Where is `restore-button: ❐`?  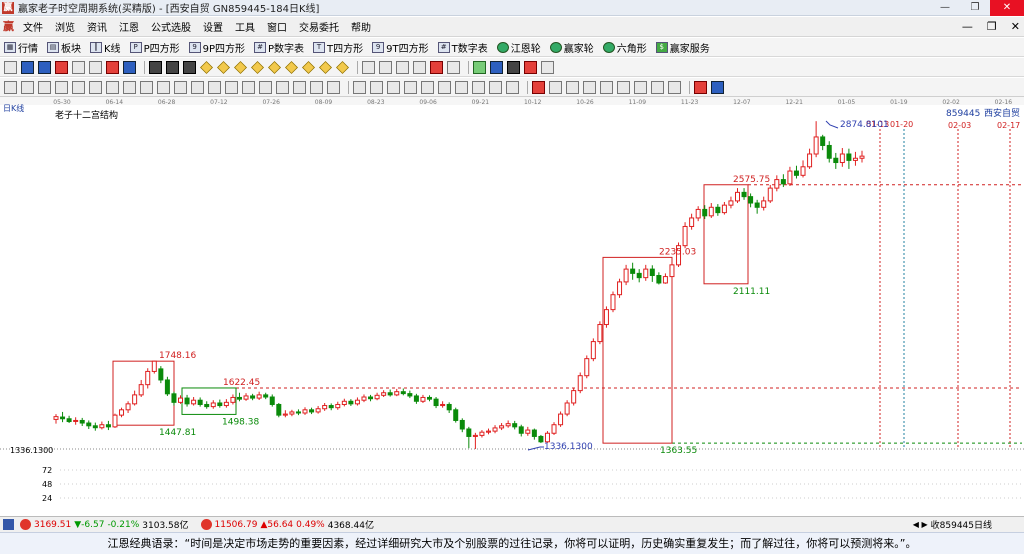
restore-button: ❐ is located at coordinates (975, 8).